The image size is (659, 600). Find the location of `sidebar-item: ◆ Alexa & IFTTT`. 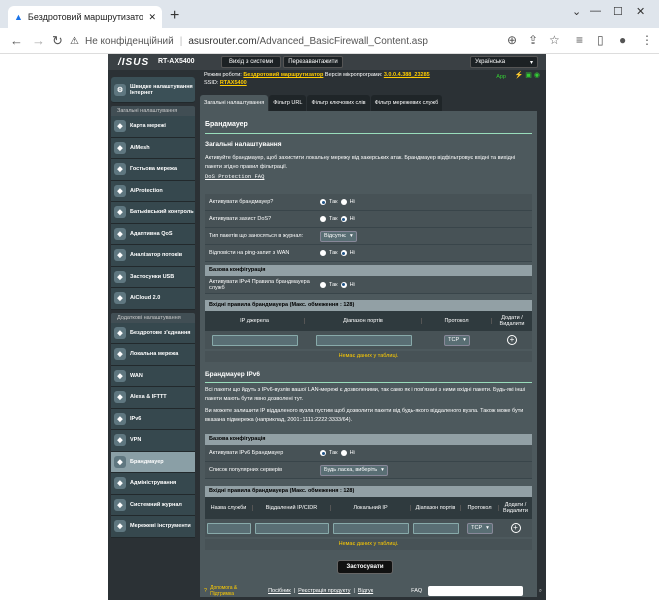

sidebar-item: ◆ Alexa & IFTTT is located at coordinates (153, 398).